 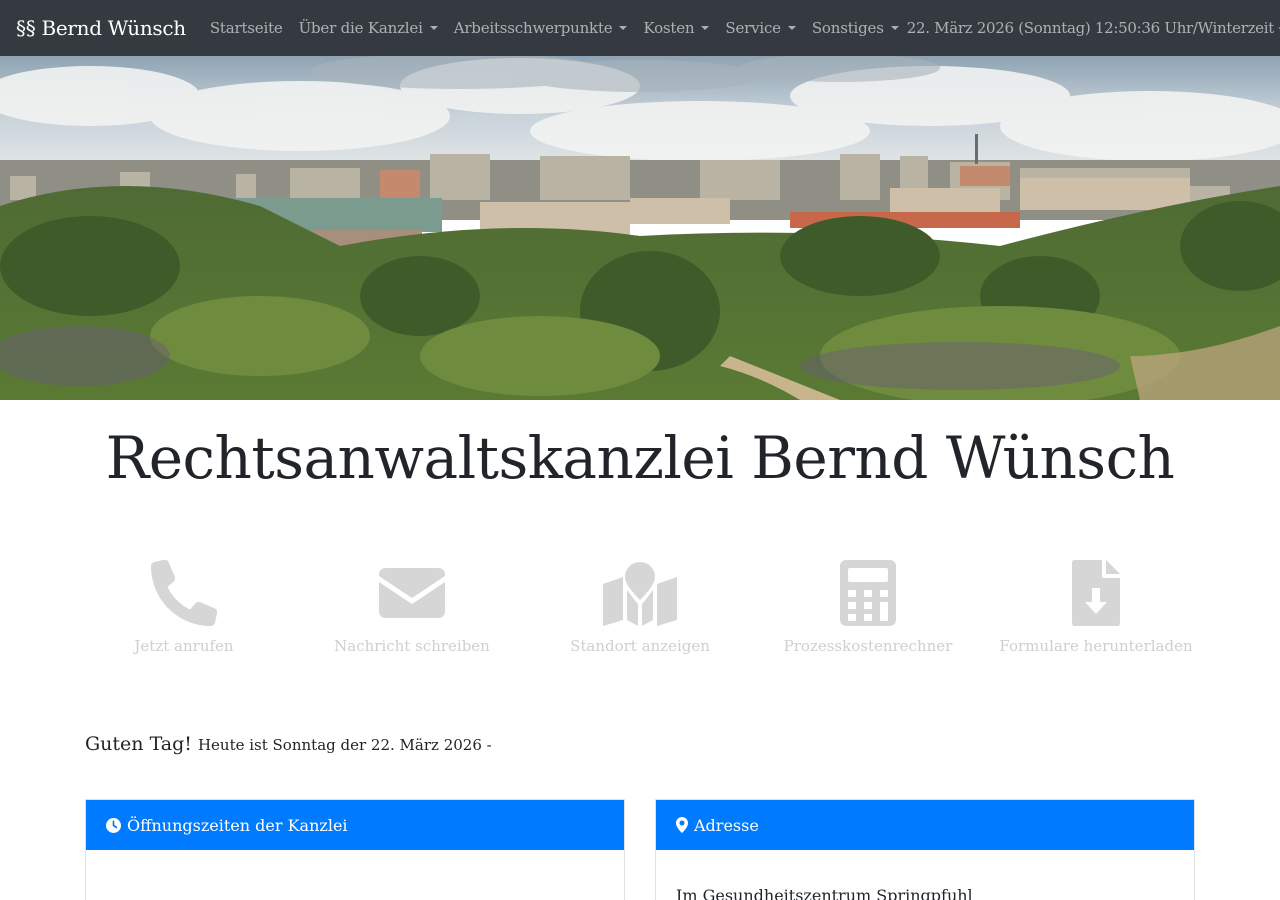 I want to click on nav-label: Sonstiges, so click(x=847, y=28).